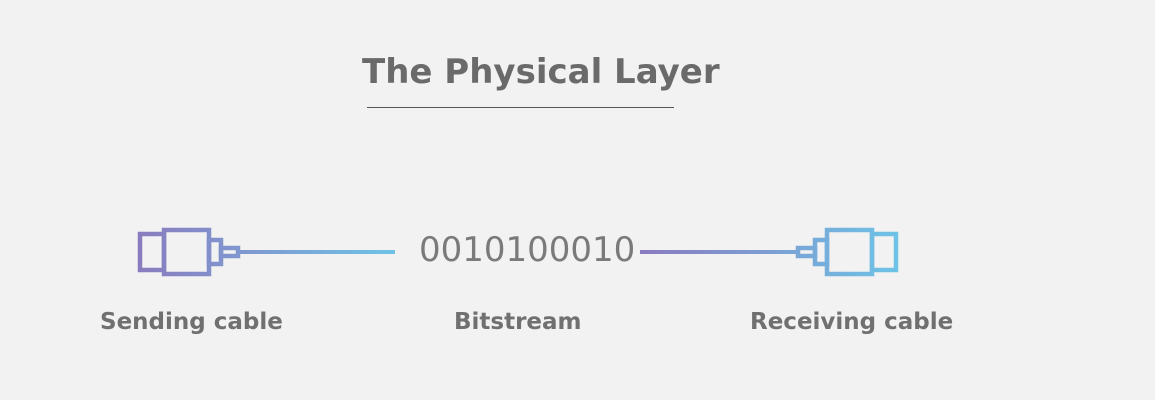  I want to click on bitstream-value: 0010100010, so click(527, 250).